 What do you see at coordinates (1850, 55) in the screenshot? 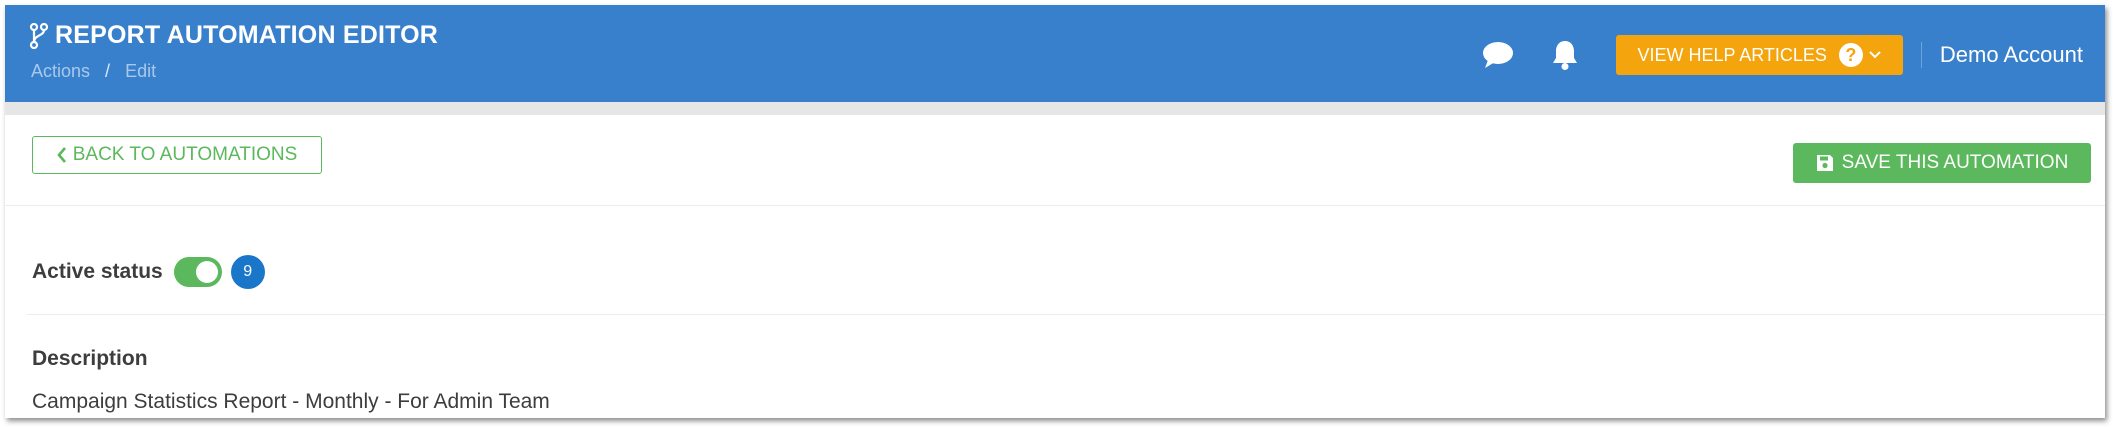
I see `question-icon: ?` at bounding box center [1850, 55].